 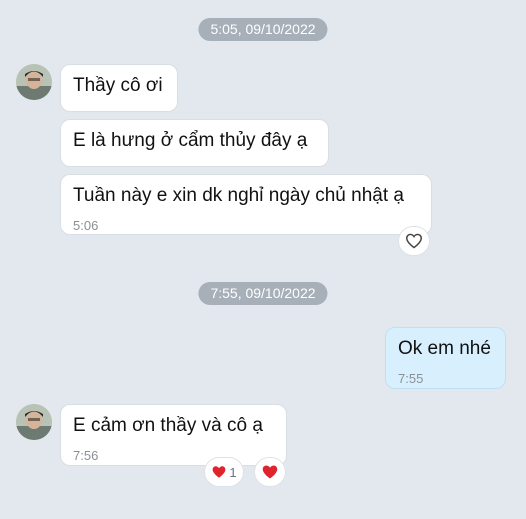 What do you see at coordinates (190, 140) in the screenshot?
I see `message-text: E là hưng ở cẩm thủy đây ạ` at bounding box center [190, 140].